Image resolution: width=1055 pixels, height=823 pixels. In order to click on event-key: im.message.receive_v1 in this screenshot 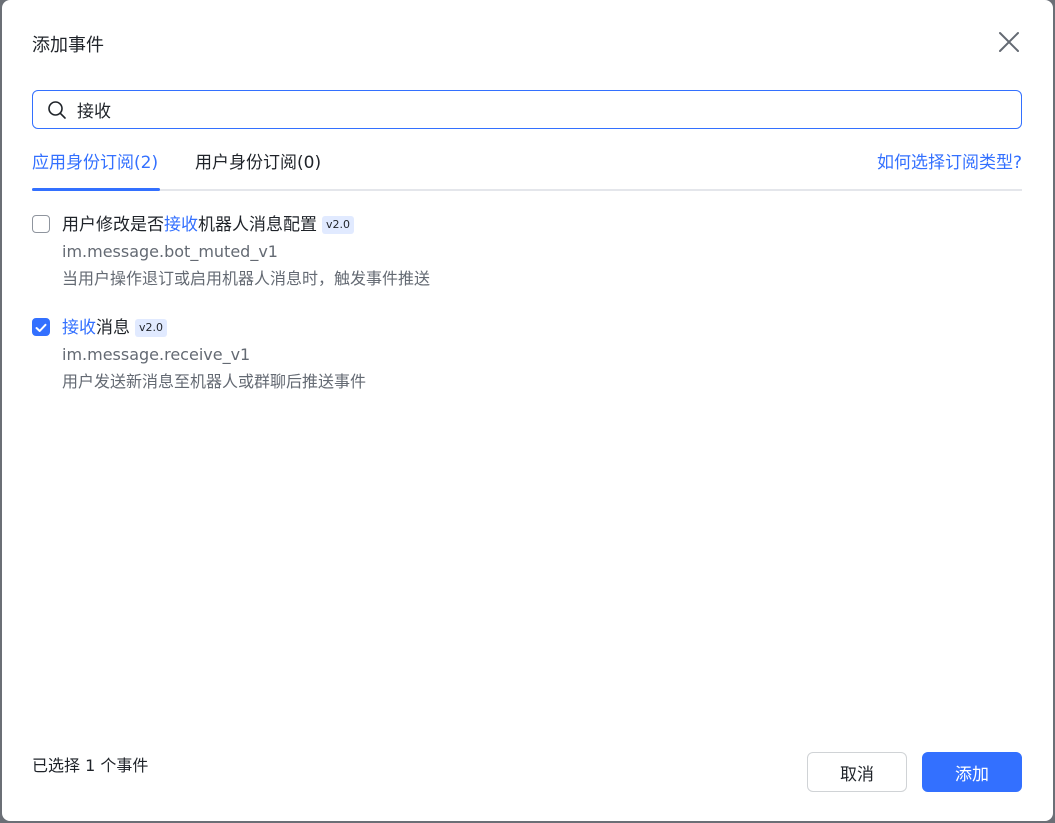, I will do `click(156, 354)`.